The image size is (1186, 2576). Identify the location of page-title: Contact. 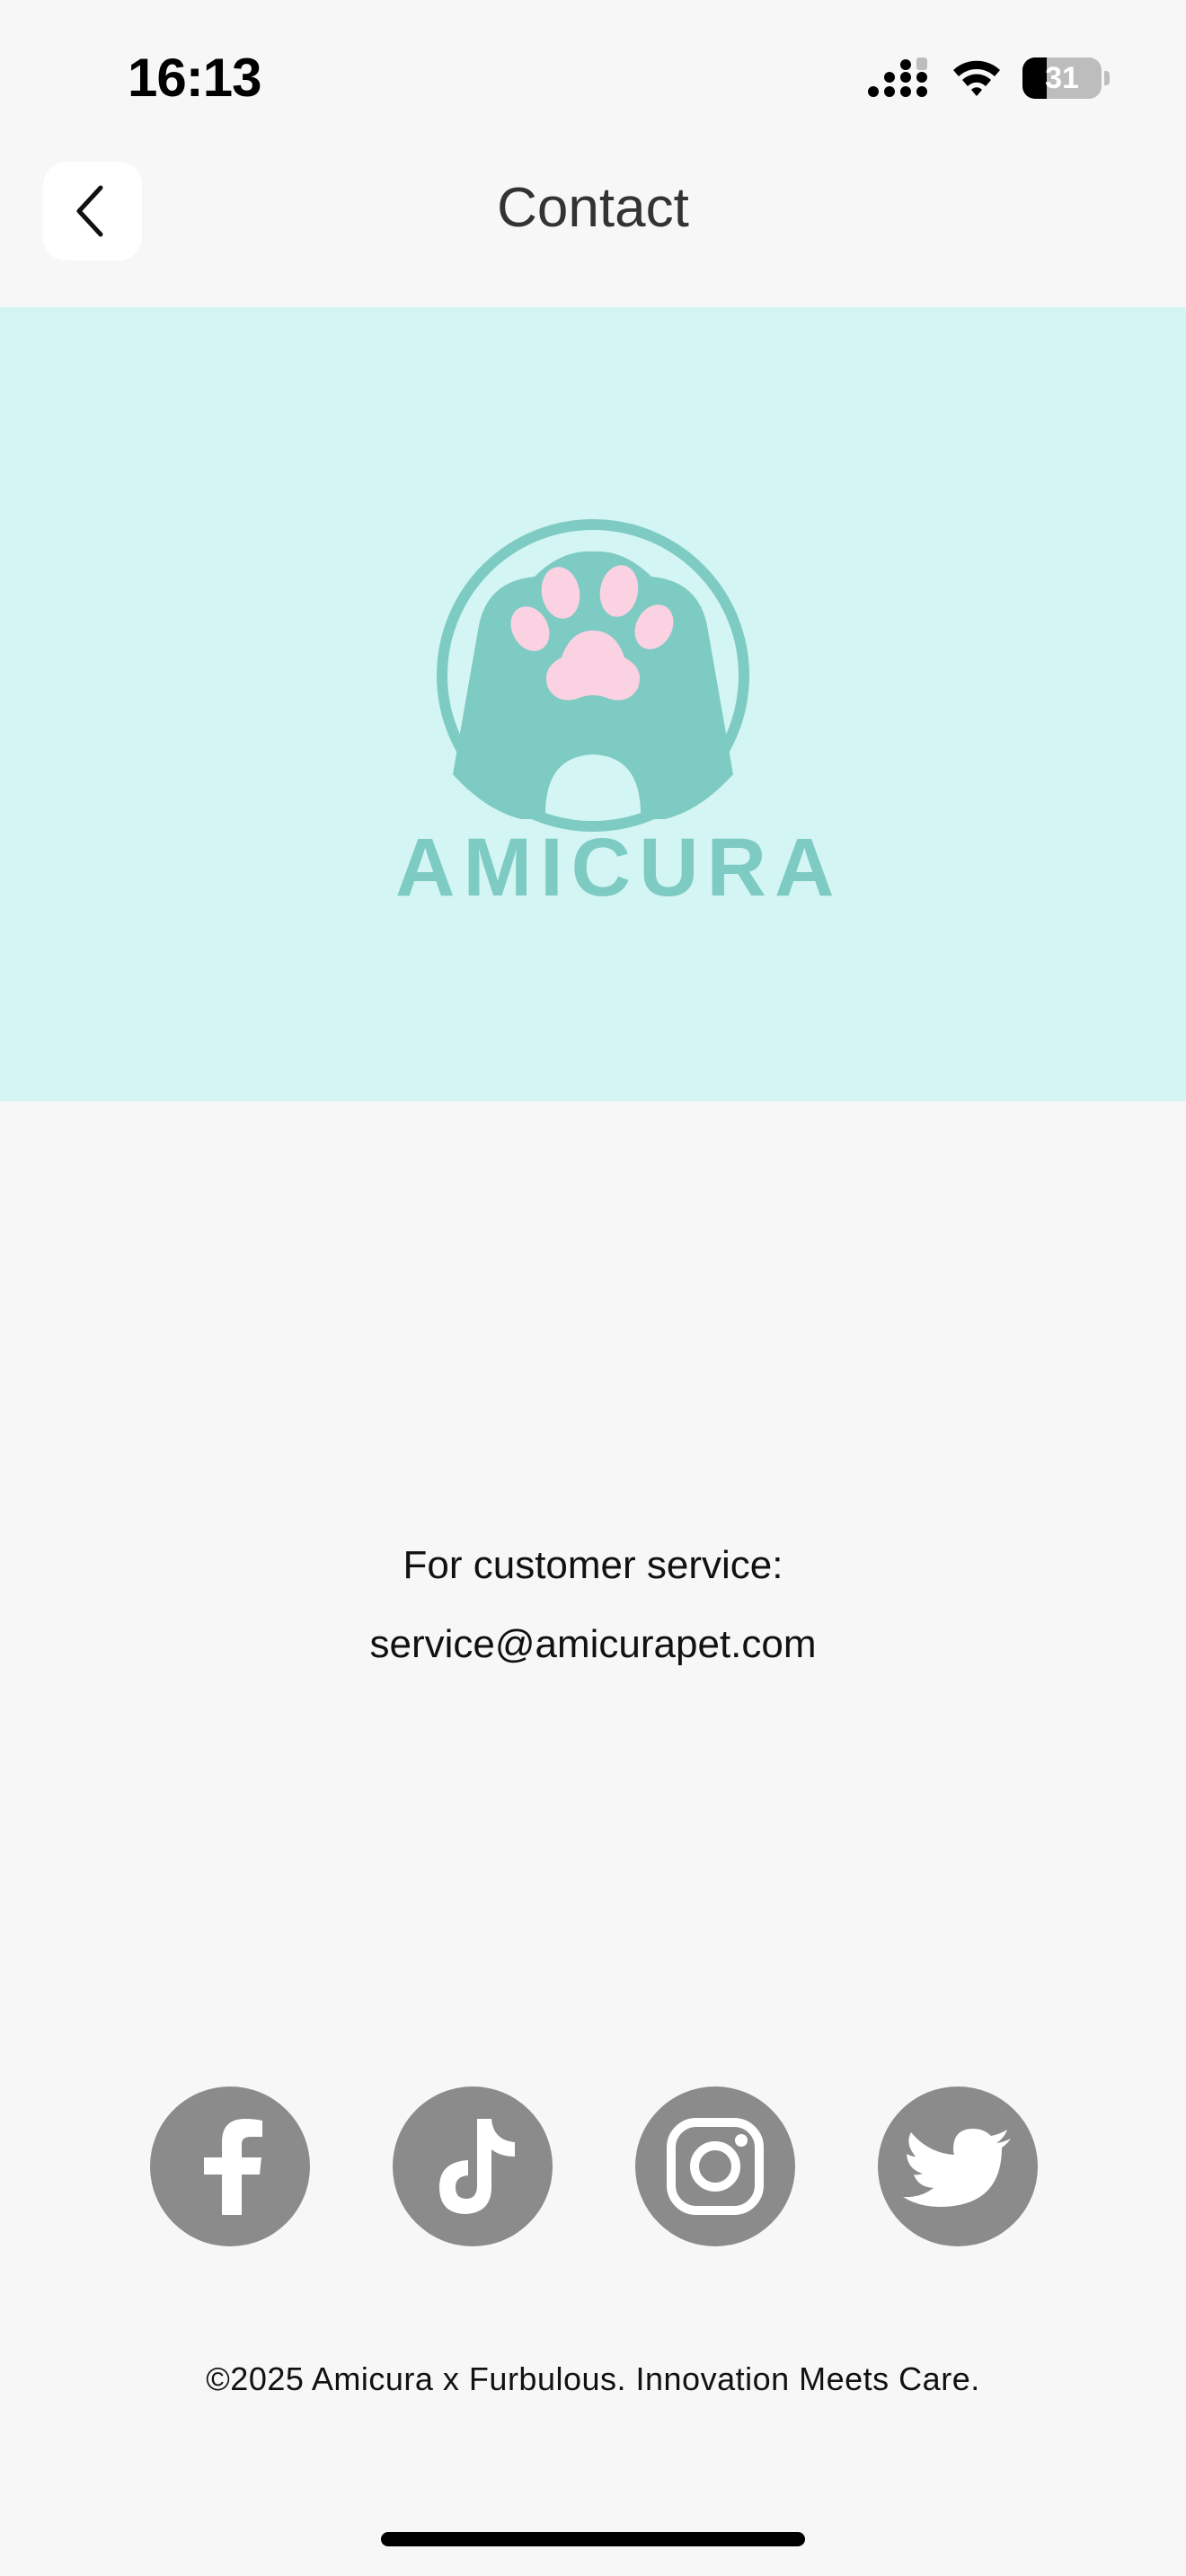
(593, 208).